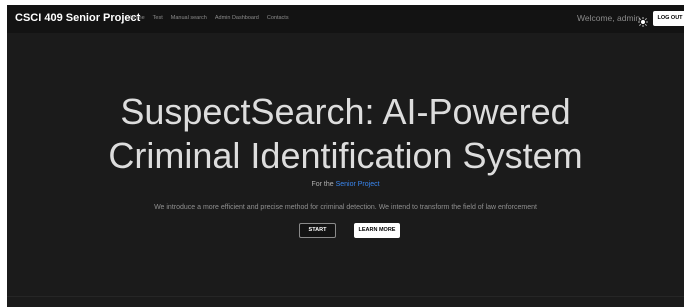  I want to click on hero-title-line-1: SuspectSearch: AI-Powered, so click(345, 111).